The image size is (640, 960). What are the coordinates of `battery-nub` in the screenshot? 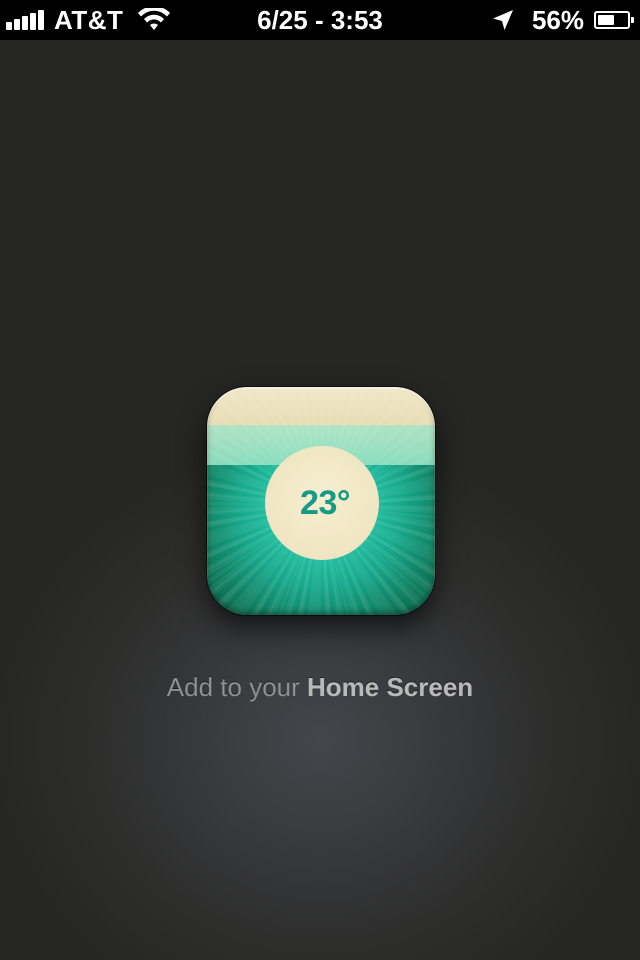 It's located at (632, 20).